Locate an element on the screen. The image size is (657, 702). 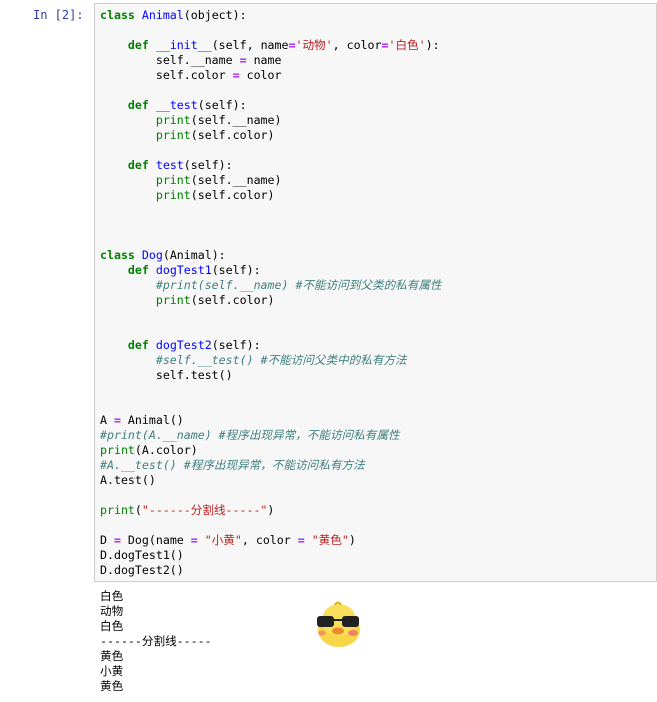
code-line: #print(A.__name) #程序出现异常，不能访问私有属性 is located at coordinates (271, 435).